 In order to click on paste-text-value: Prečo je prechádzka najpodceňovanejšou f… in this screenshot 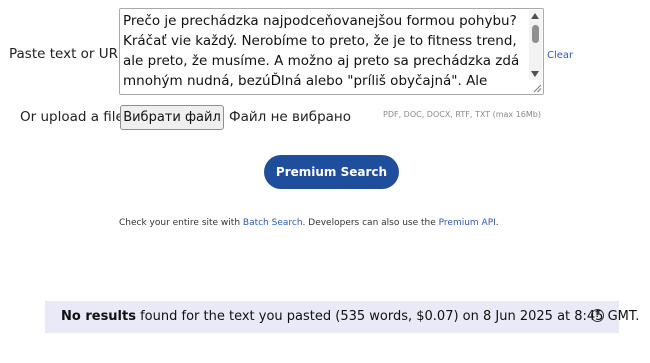, I will do `click(326, 52)`.